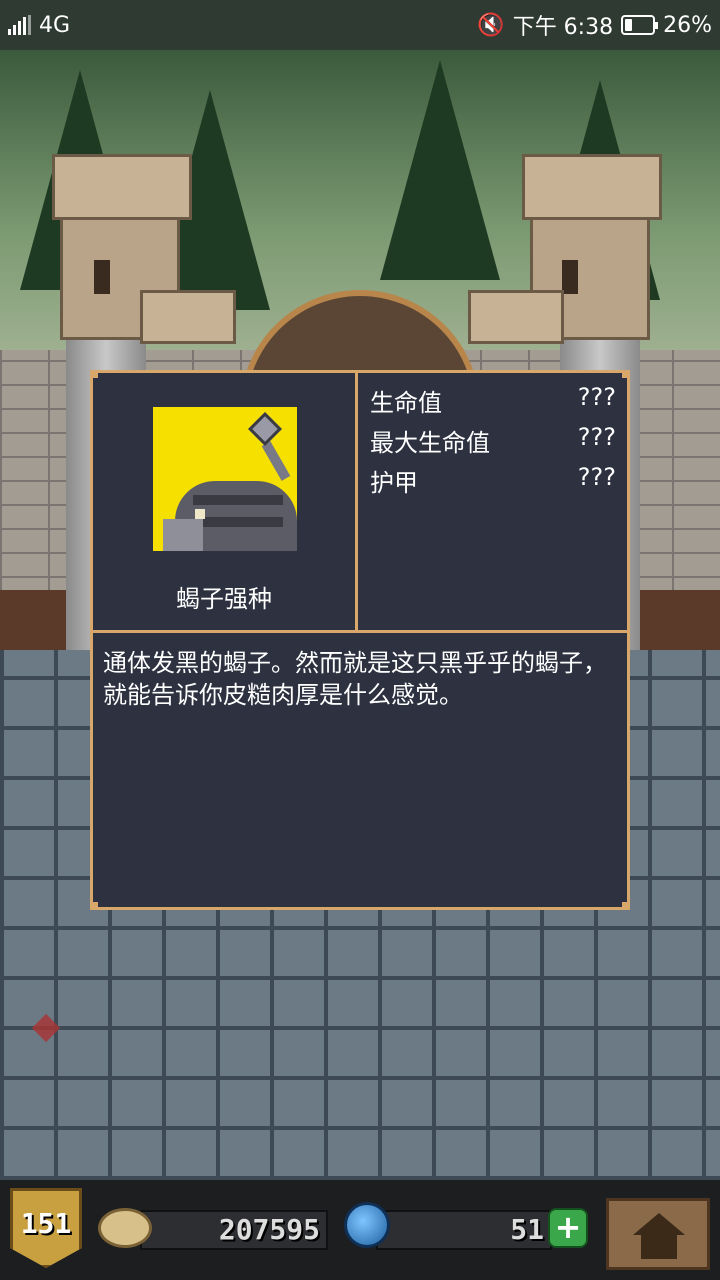 The height and width of the screenshot is (1280, 720). I want to click on bottom-bar: 151 207595 51 +, so click(360, 1230).